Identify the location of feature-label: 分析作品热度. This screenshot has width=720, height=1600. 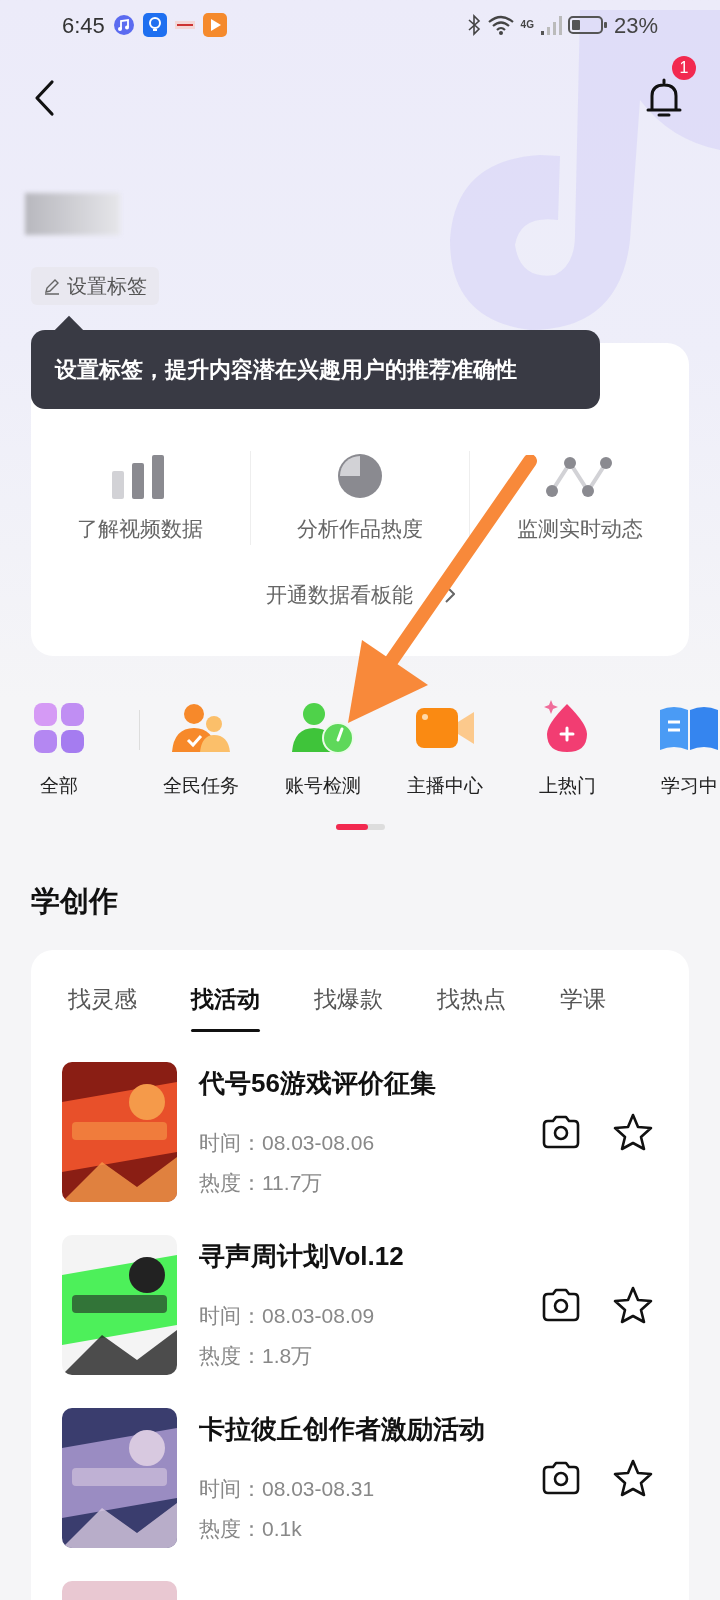
(360, 529).